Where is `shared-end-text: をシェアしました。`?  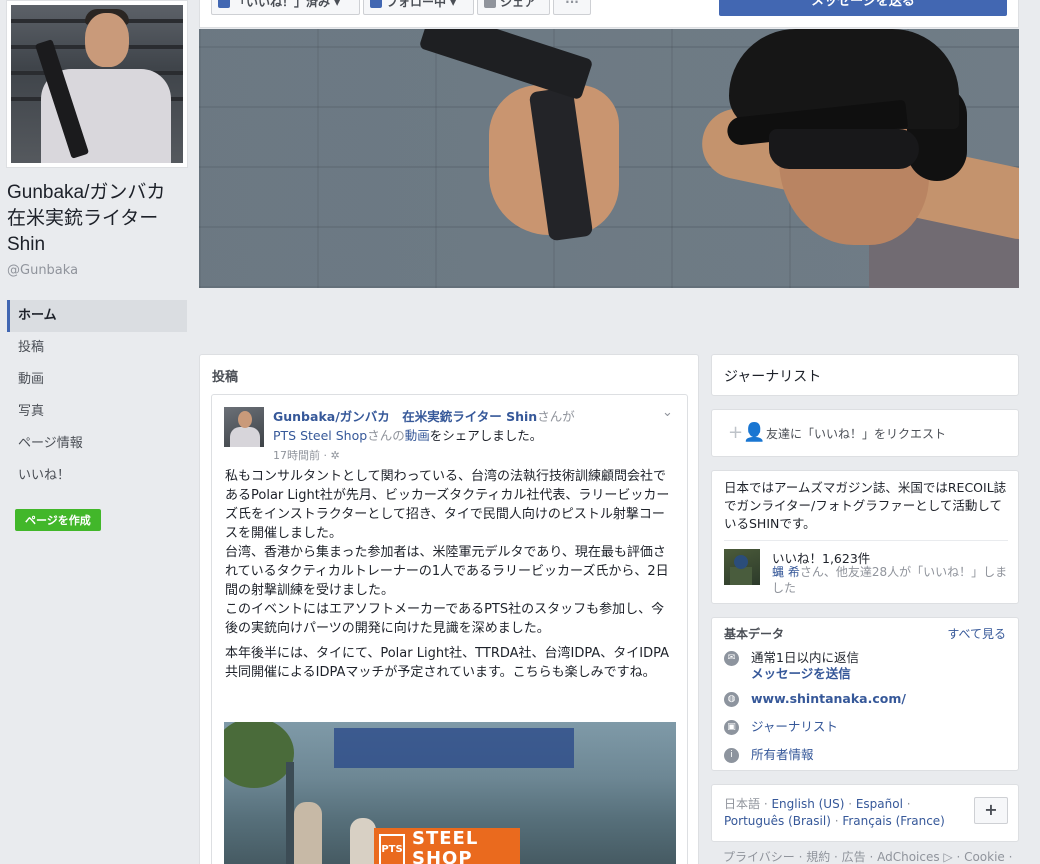 shared-end-text: をシェアしました。 is located at coordinates (486, 435).